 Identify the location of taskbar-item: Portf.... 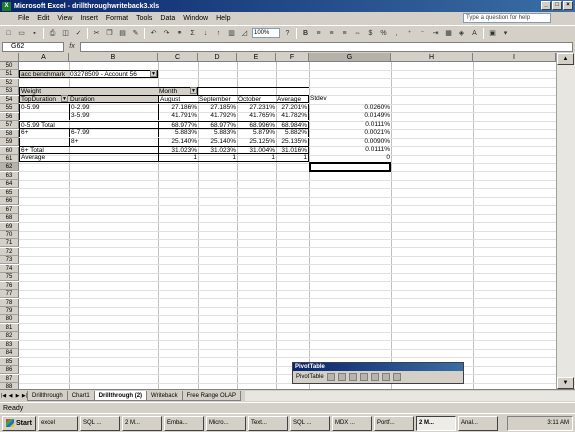
(393, 423).